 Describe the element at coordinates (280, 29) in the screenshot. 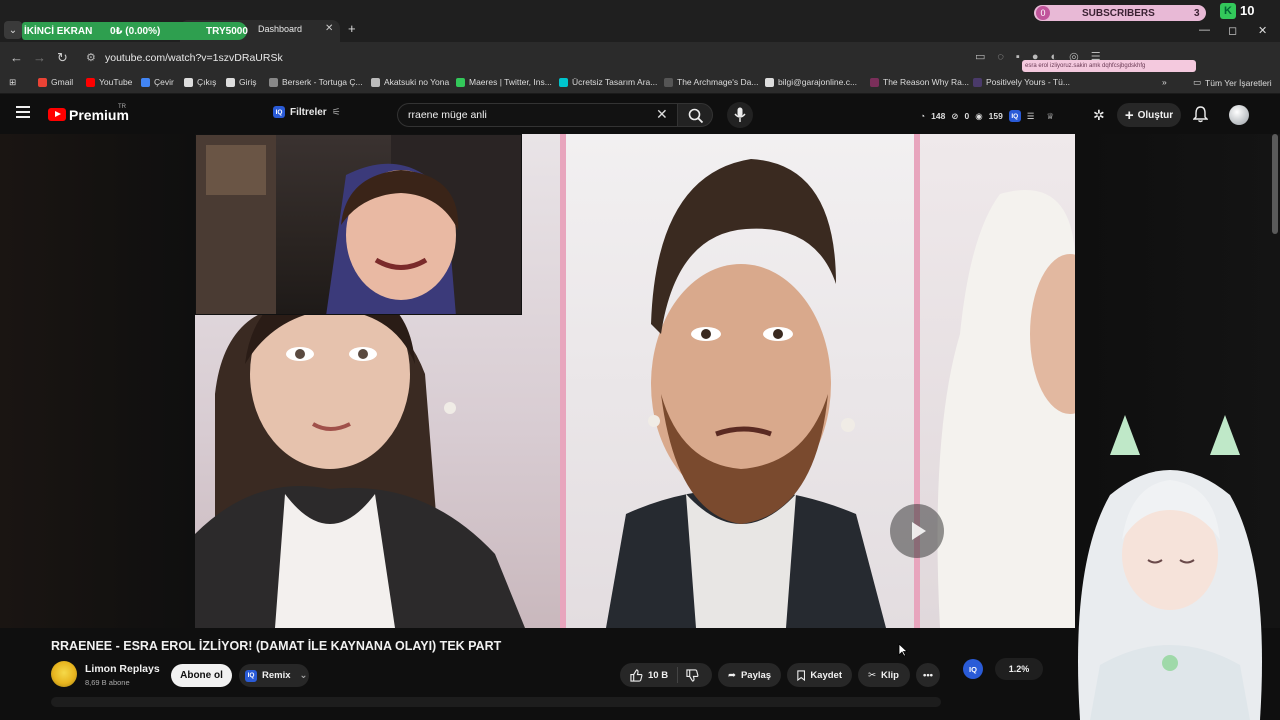

I see `tab-title: Dashboard` at that location.